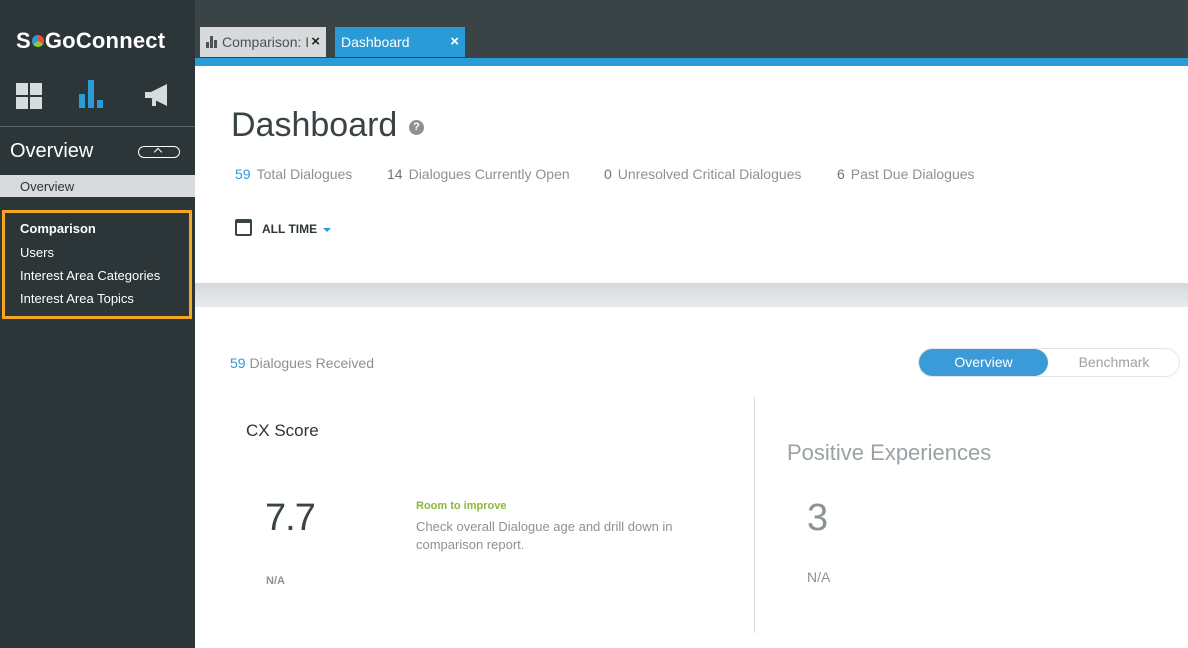 The image size is (1188, 648). What do you see at coordinates (263, 42) in the screenshot?
I see `tab-comparison: Comparison: I ×` at bounding box center [263, 42].